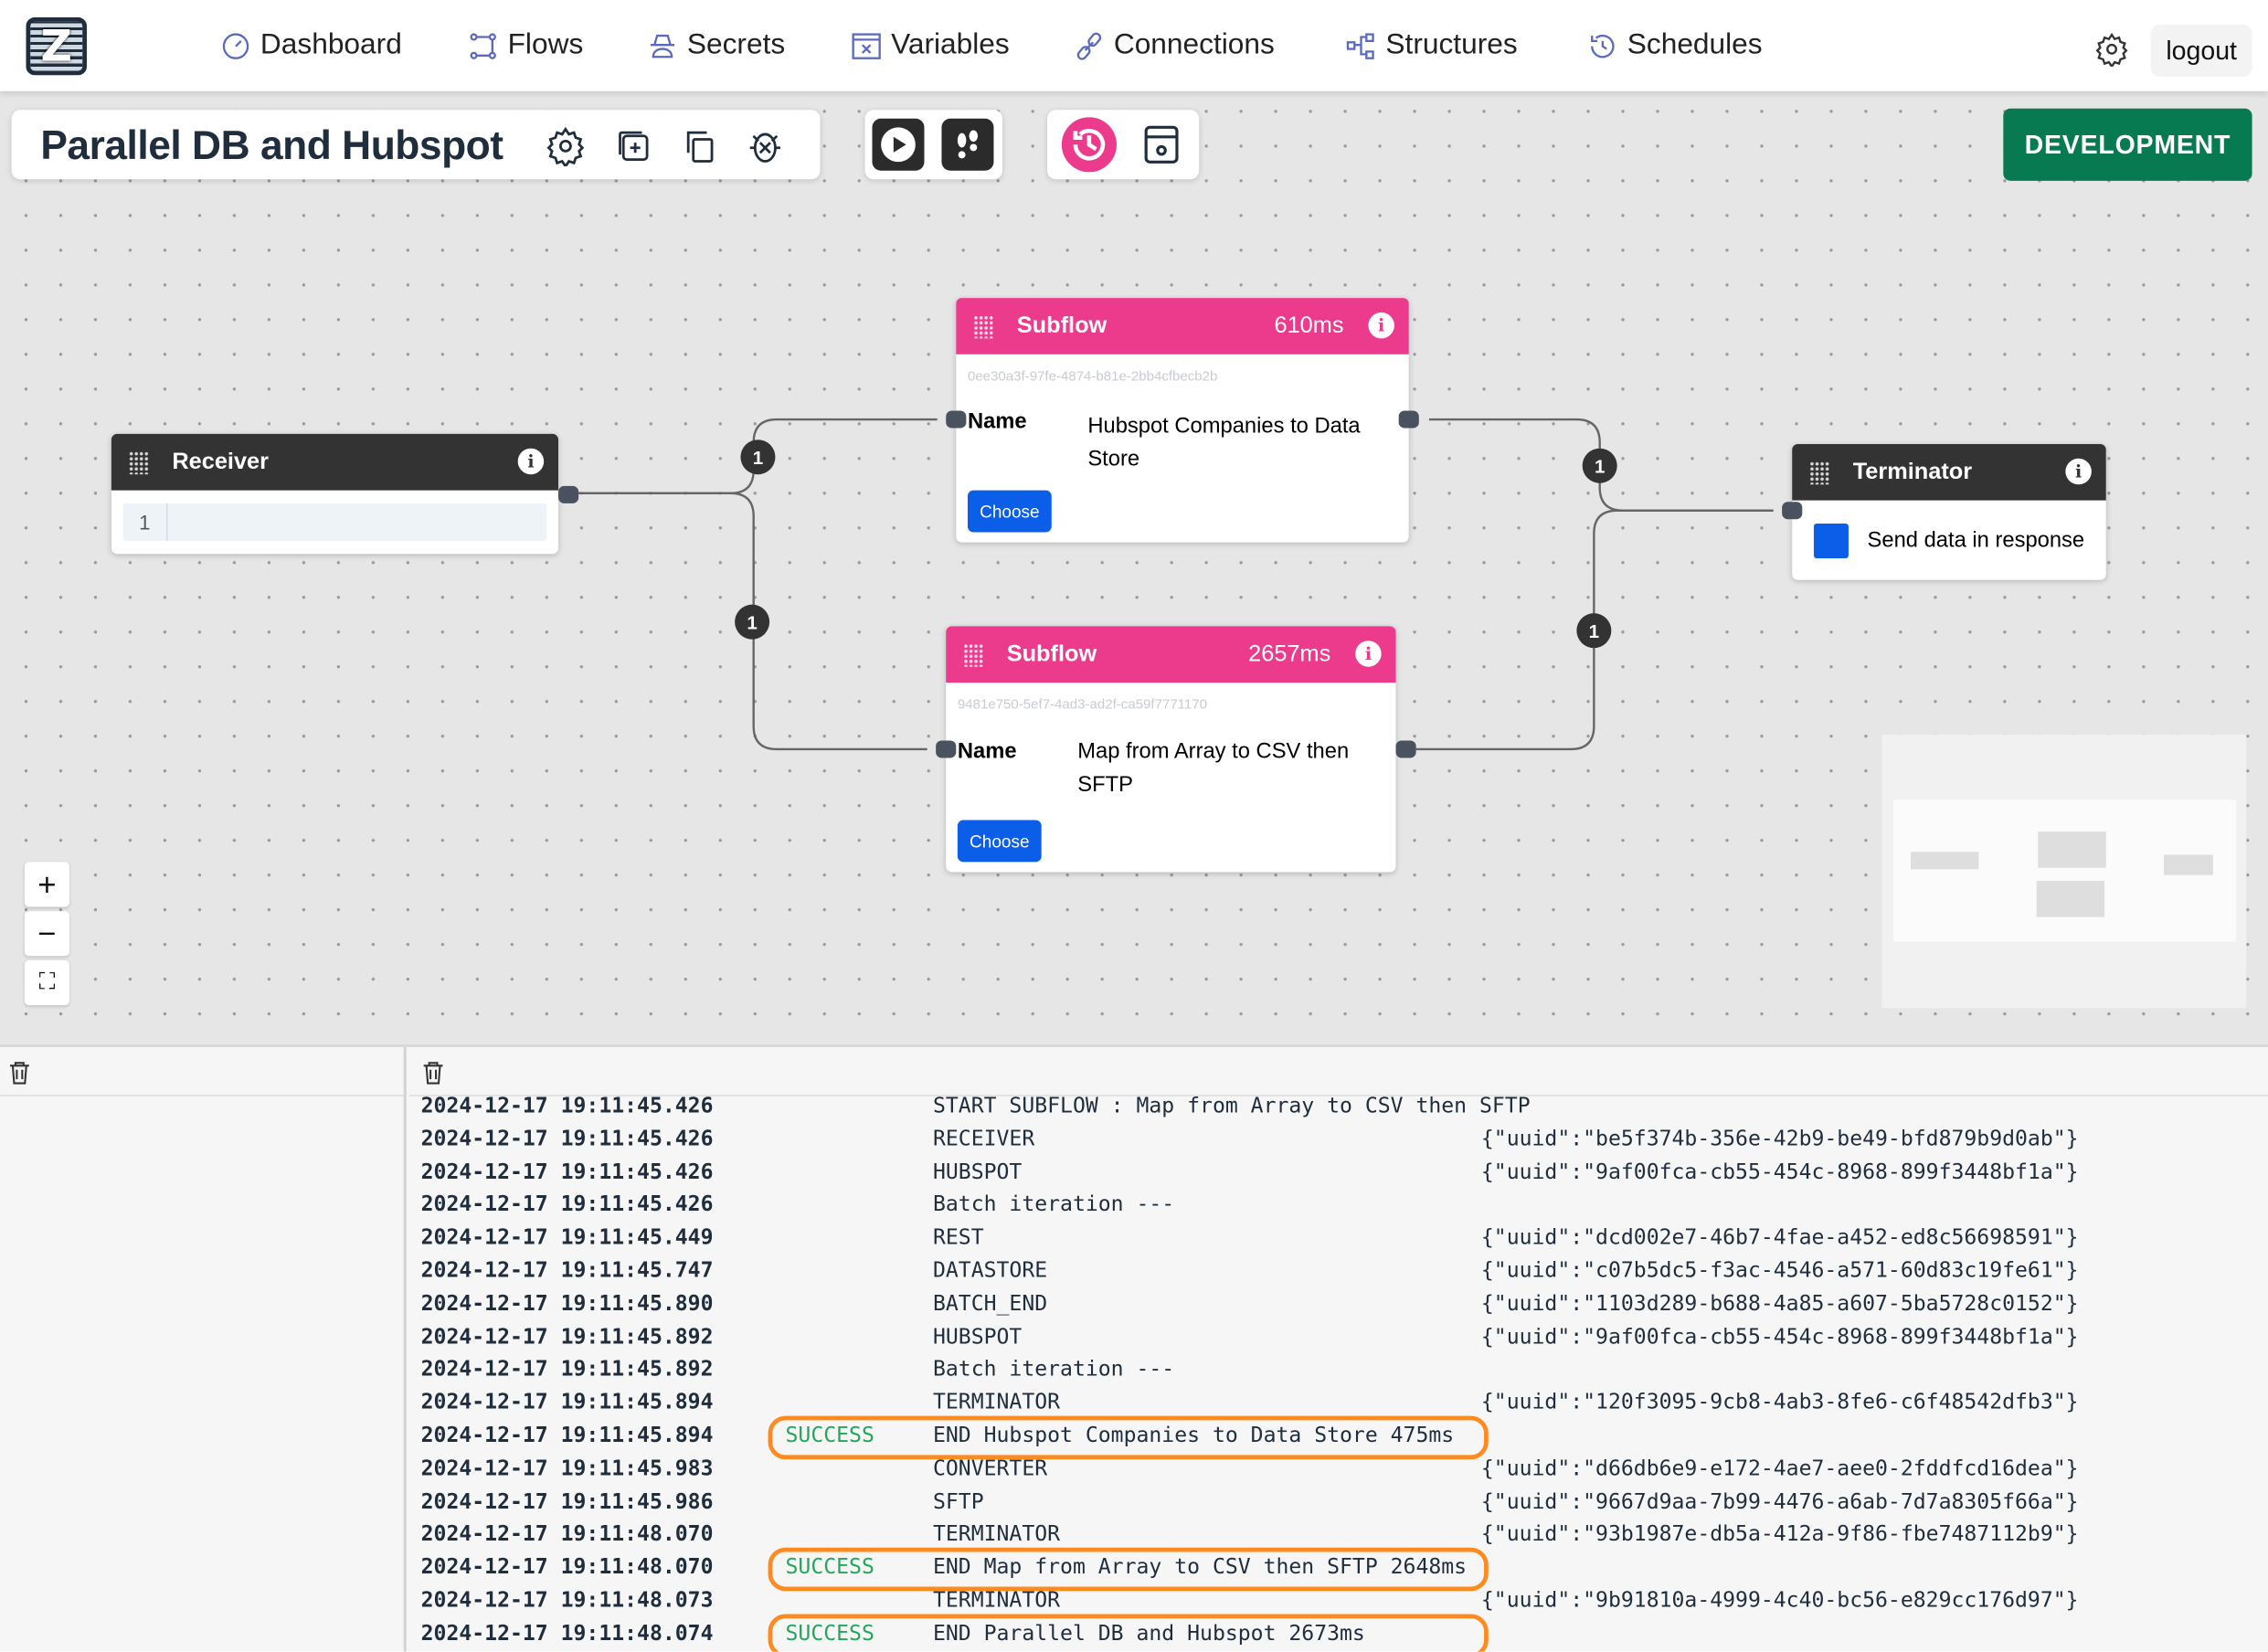 This screenshot has height=1652, width=2268. Describe the element at coordinates (958, 1238) in the screenshot. I see `log-message: REST` at that location.